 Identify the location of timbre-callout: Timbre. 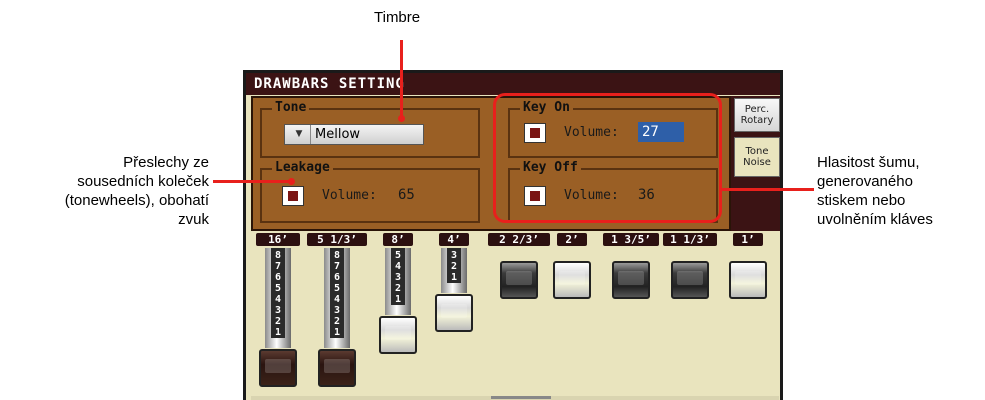
(397, 17).